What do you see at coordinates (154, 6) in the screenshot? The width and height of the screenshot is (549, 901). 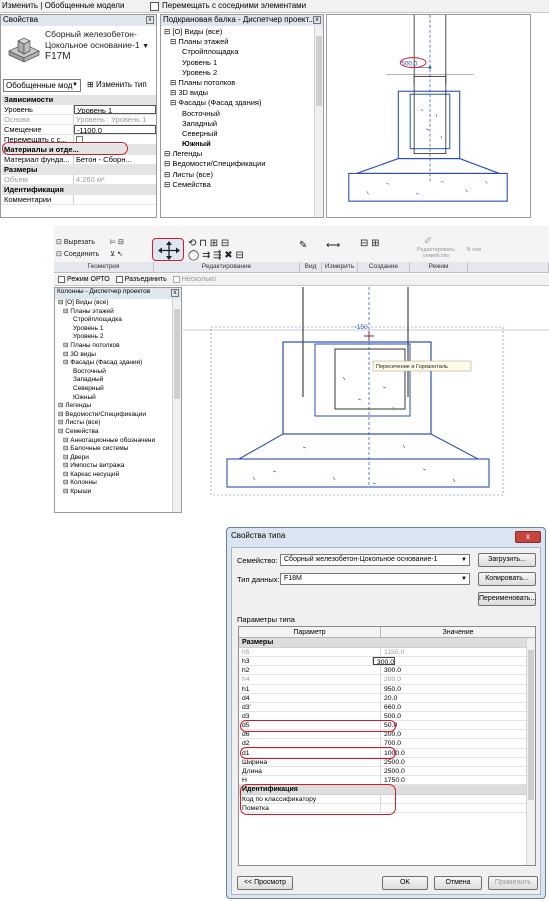 I see `move-with-nearby-checkbox` at bounding box center [154, 6].